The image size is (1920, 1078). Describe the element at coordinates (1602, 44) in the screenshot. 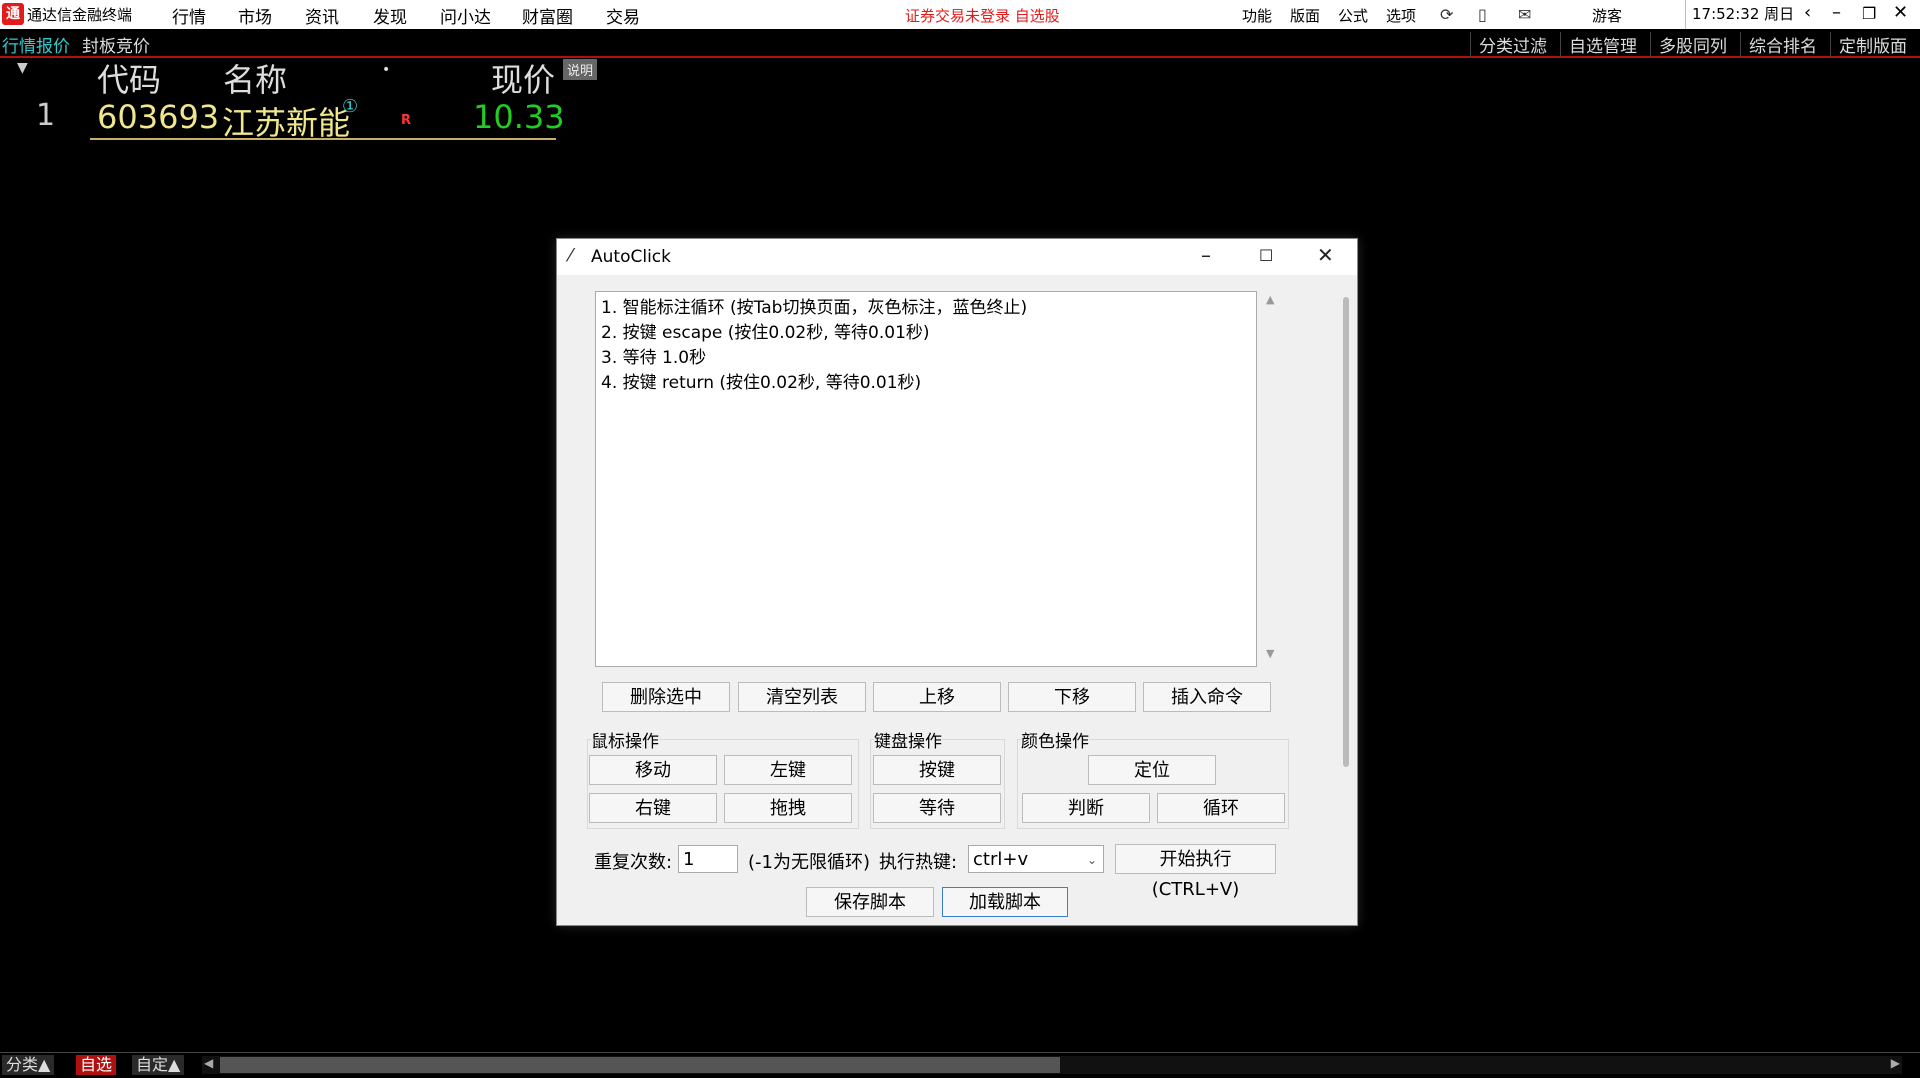

I see `tab-watchlist-manage: 自选管理` at that location.